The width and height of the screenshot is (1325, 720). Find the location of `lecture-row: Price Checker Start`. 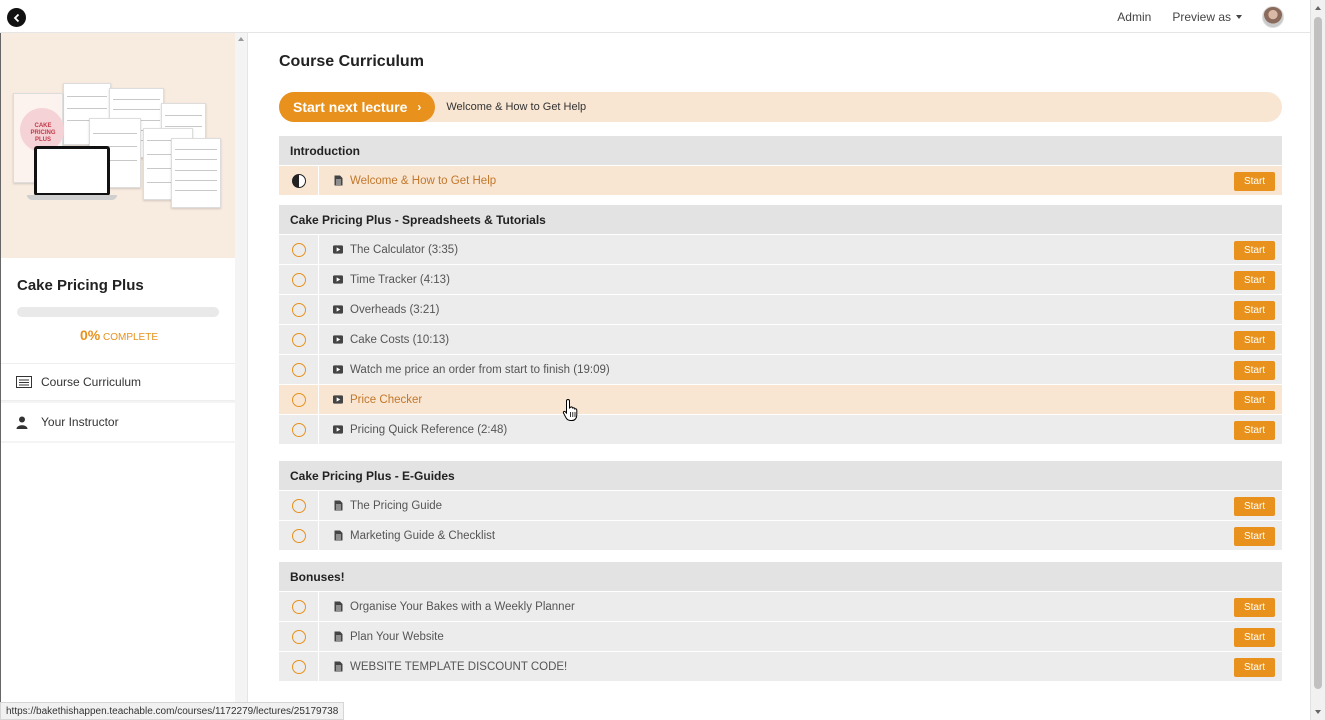

lecture-row: Price Checker Start is located at coordinates (780, 399).